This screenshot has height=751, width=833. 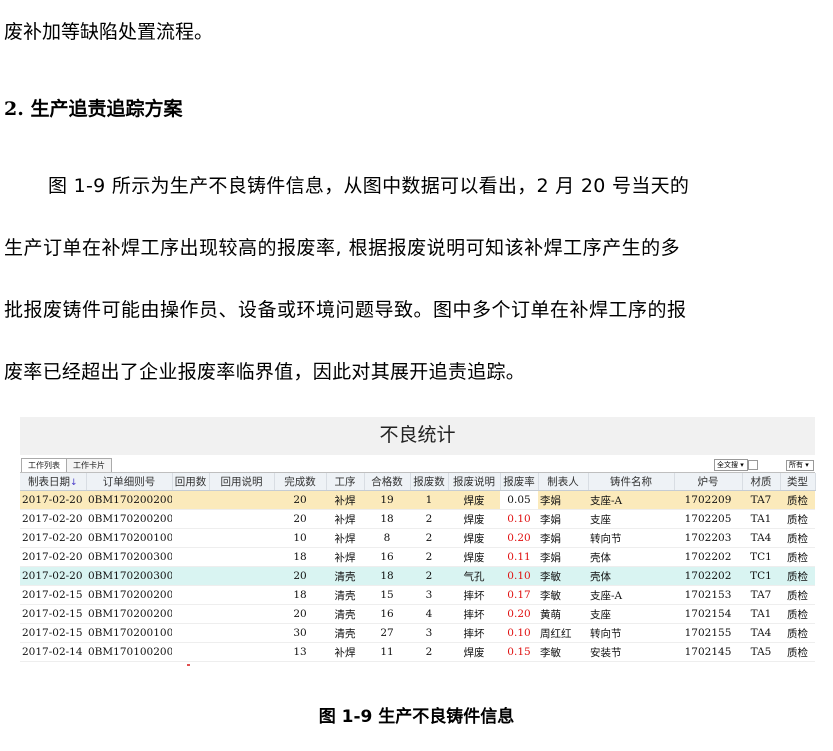 I want to click on table-cell: 11, so click(x=387, y=652).